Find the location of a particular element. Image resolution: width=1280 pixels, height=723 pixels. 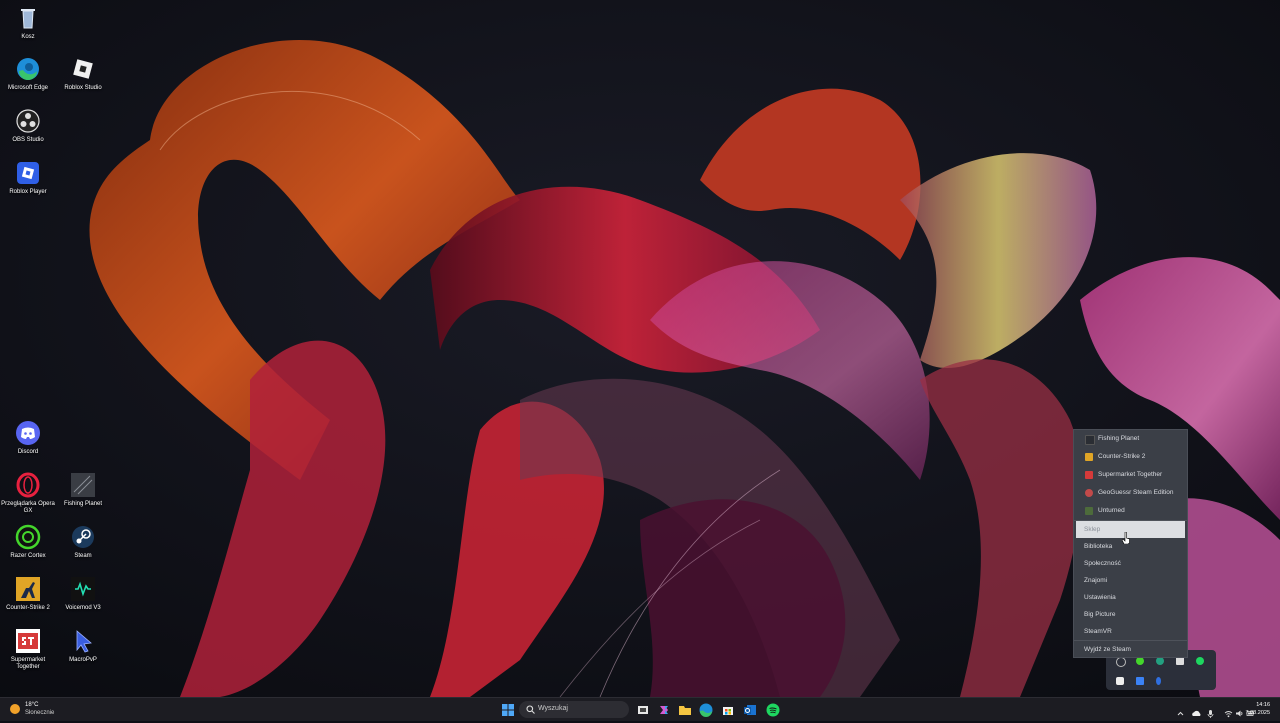

desktop-icon-label: Przeglądarka Opera GX is located at coordinates (28, 507).